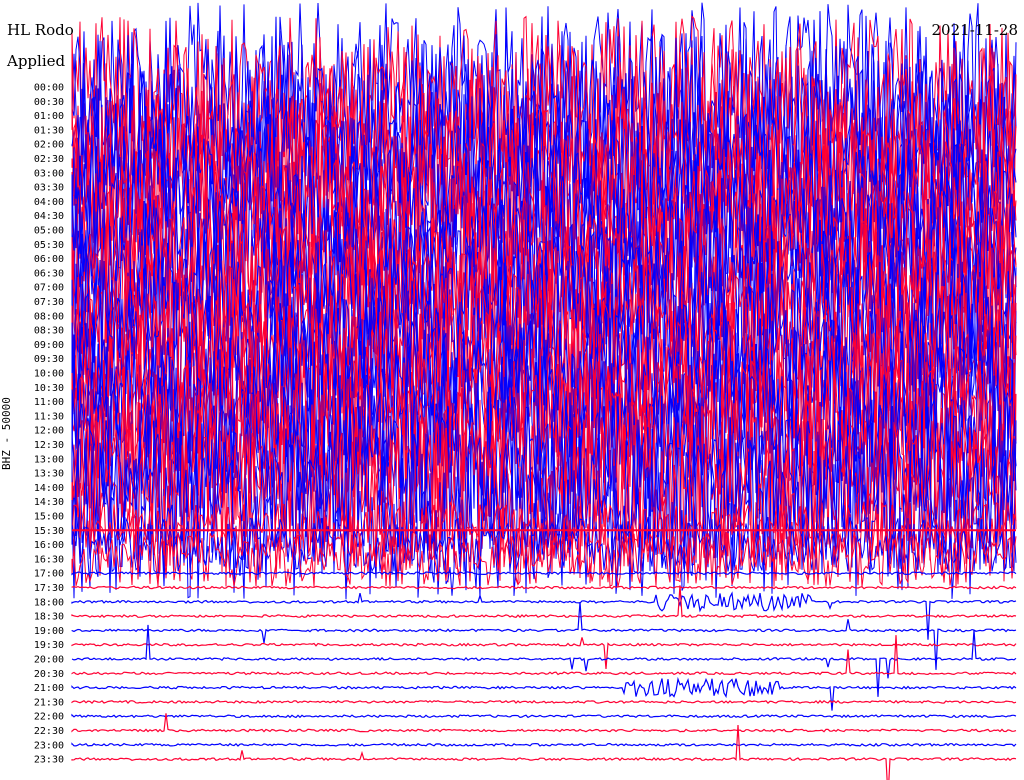 Image resolution: width=1024 pixels, height=780 pixels. Describe the element at coordinates (49, 431) in the screenshot. I see `time-label-1200: 12:00` at that location.